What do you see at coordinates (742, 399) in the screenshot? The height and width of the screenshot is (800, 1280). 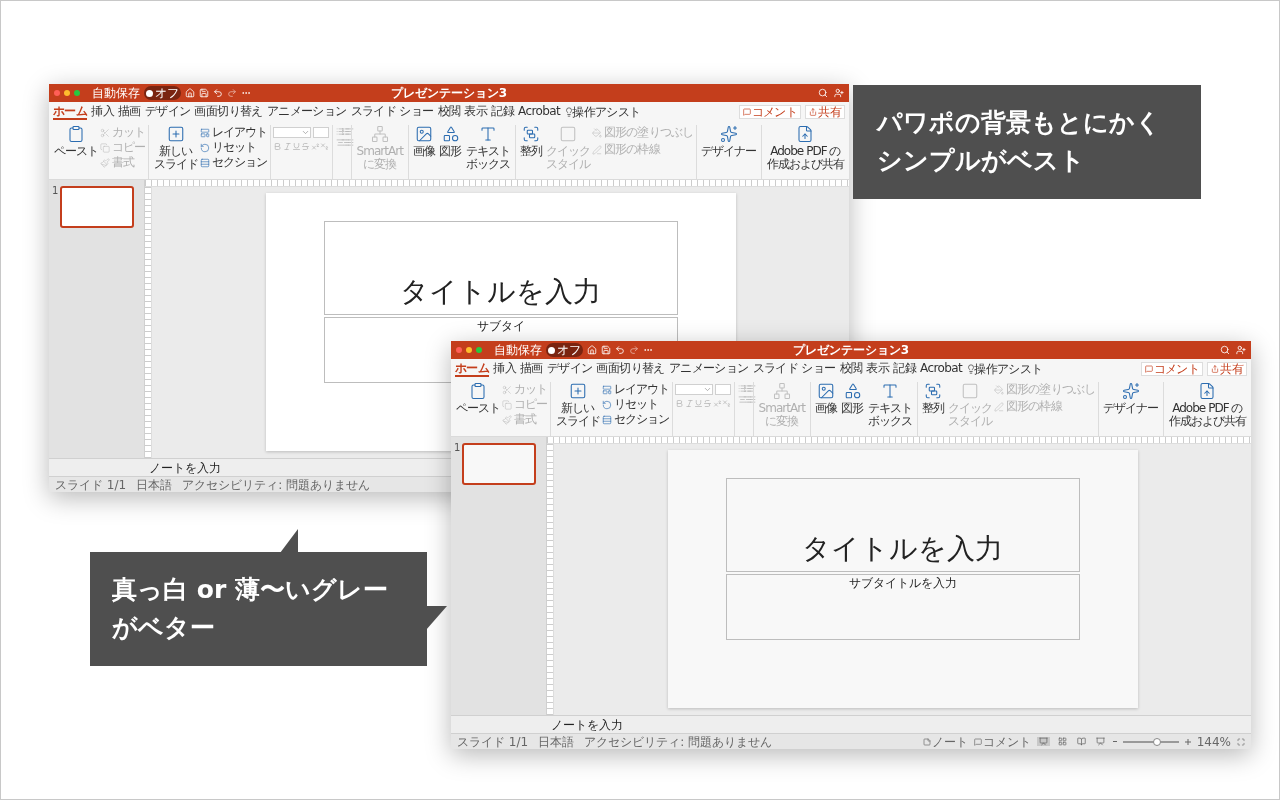 I see `align-center-icon` at bounding box center [742, 399].